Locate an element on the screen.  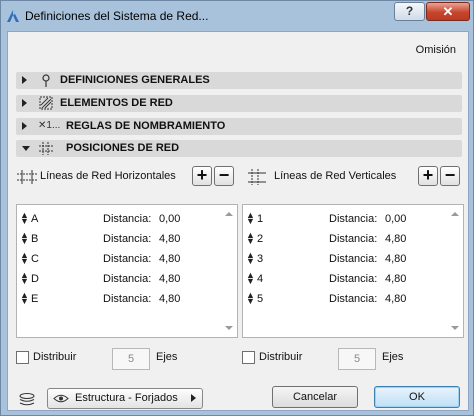
pin-icon is located at coordinates (46, 80).